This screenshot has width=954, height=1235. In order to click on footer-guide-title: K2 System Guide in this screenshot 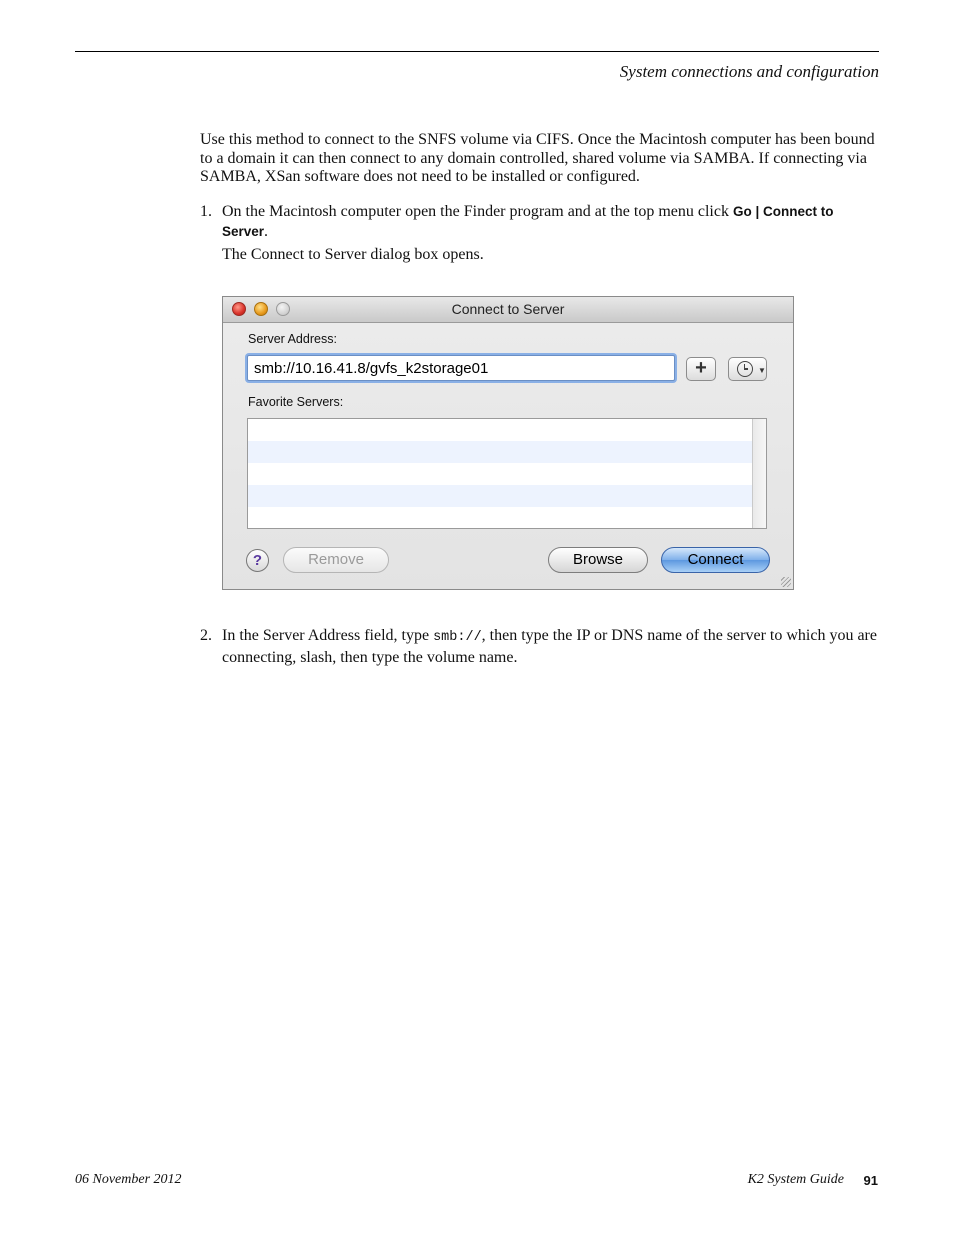, I will do `click(795, 1179)`.